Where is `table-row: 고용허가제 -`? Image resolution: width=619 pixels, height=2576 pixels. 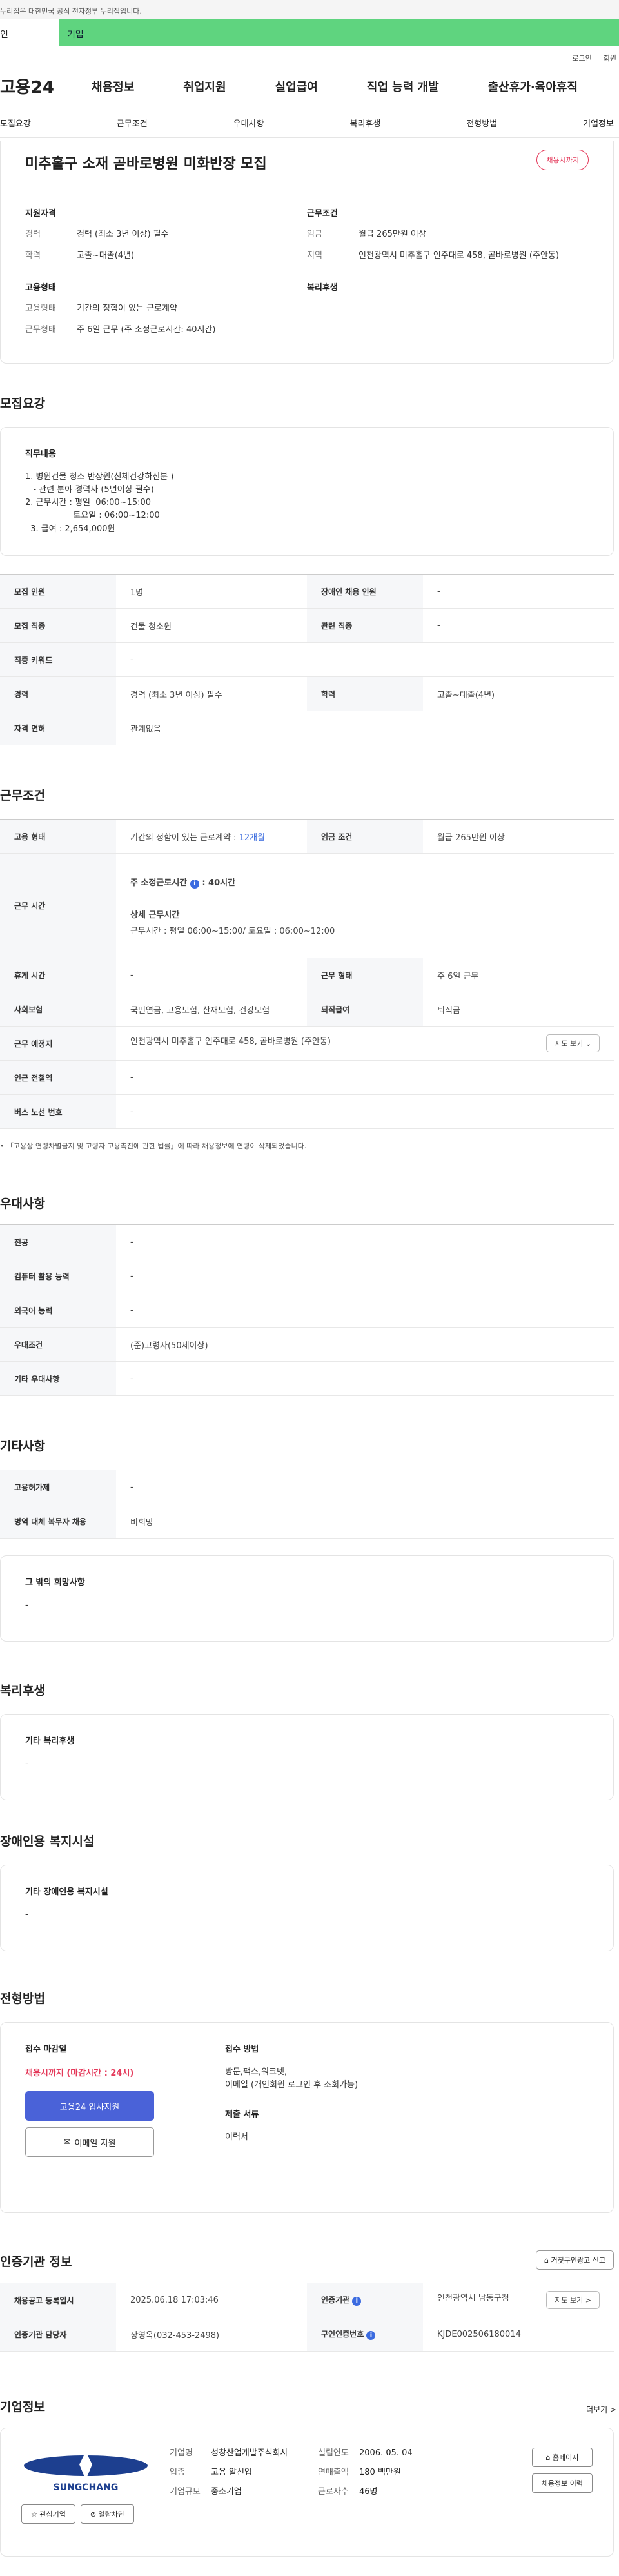
table-row: 고용허가제 - is located at coordinates (307, 1487).